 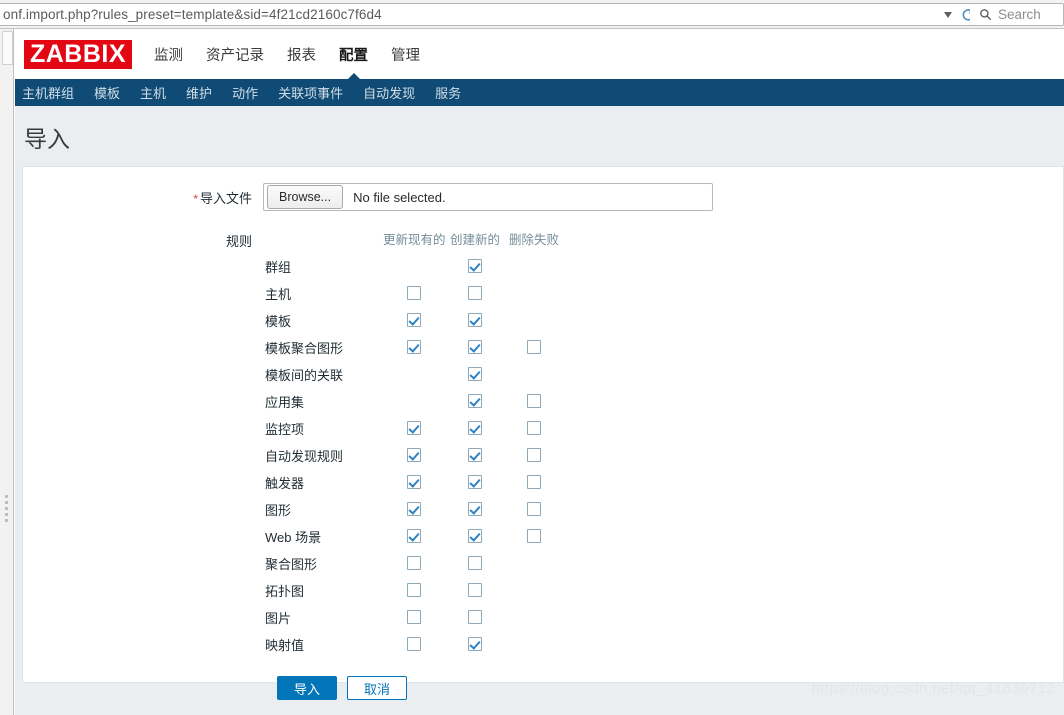 What do you see at coordinates (7, 48) in the screenshot?
I see `tab-stub` at bounding box center [7, 48].